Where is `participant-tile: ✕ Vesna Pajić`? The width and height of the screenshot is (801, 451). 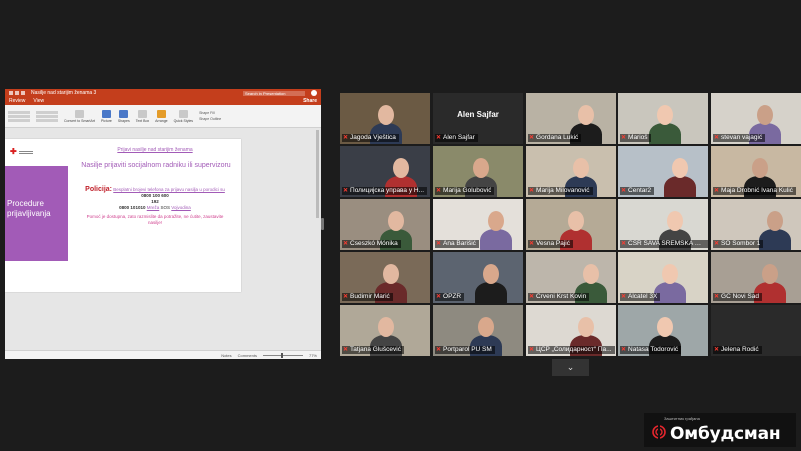 participant-tile: ✕ Vesna Pajić is located at coordinates (571, 224).